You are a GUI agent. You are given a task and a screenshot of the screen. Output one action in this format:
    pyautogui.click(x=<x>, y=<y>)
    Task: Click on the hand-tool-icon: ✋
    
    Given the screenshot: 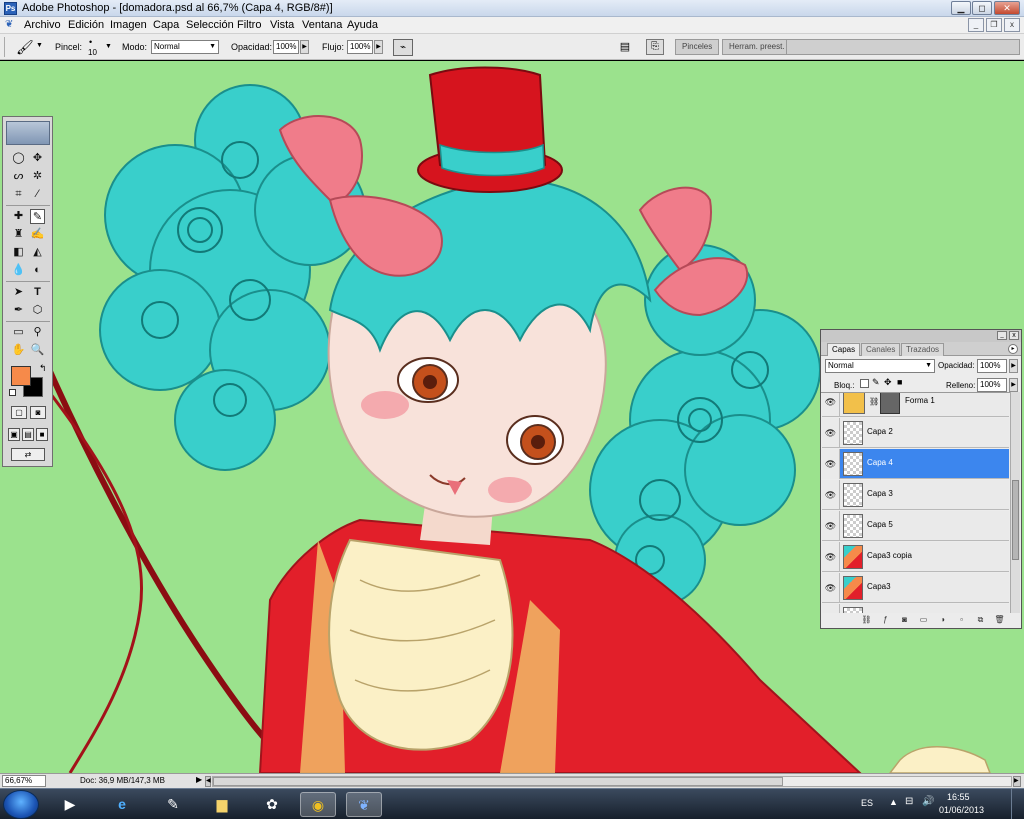 What is the action you would take?
    pyautogui.click(x=18, y=350)
    